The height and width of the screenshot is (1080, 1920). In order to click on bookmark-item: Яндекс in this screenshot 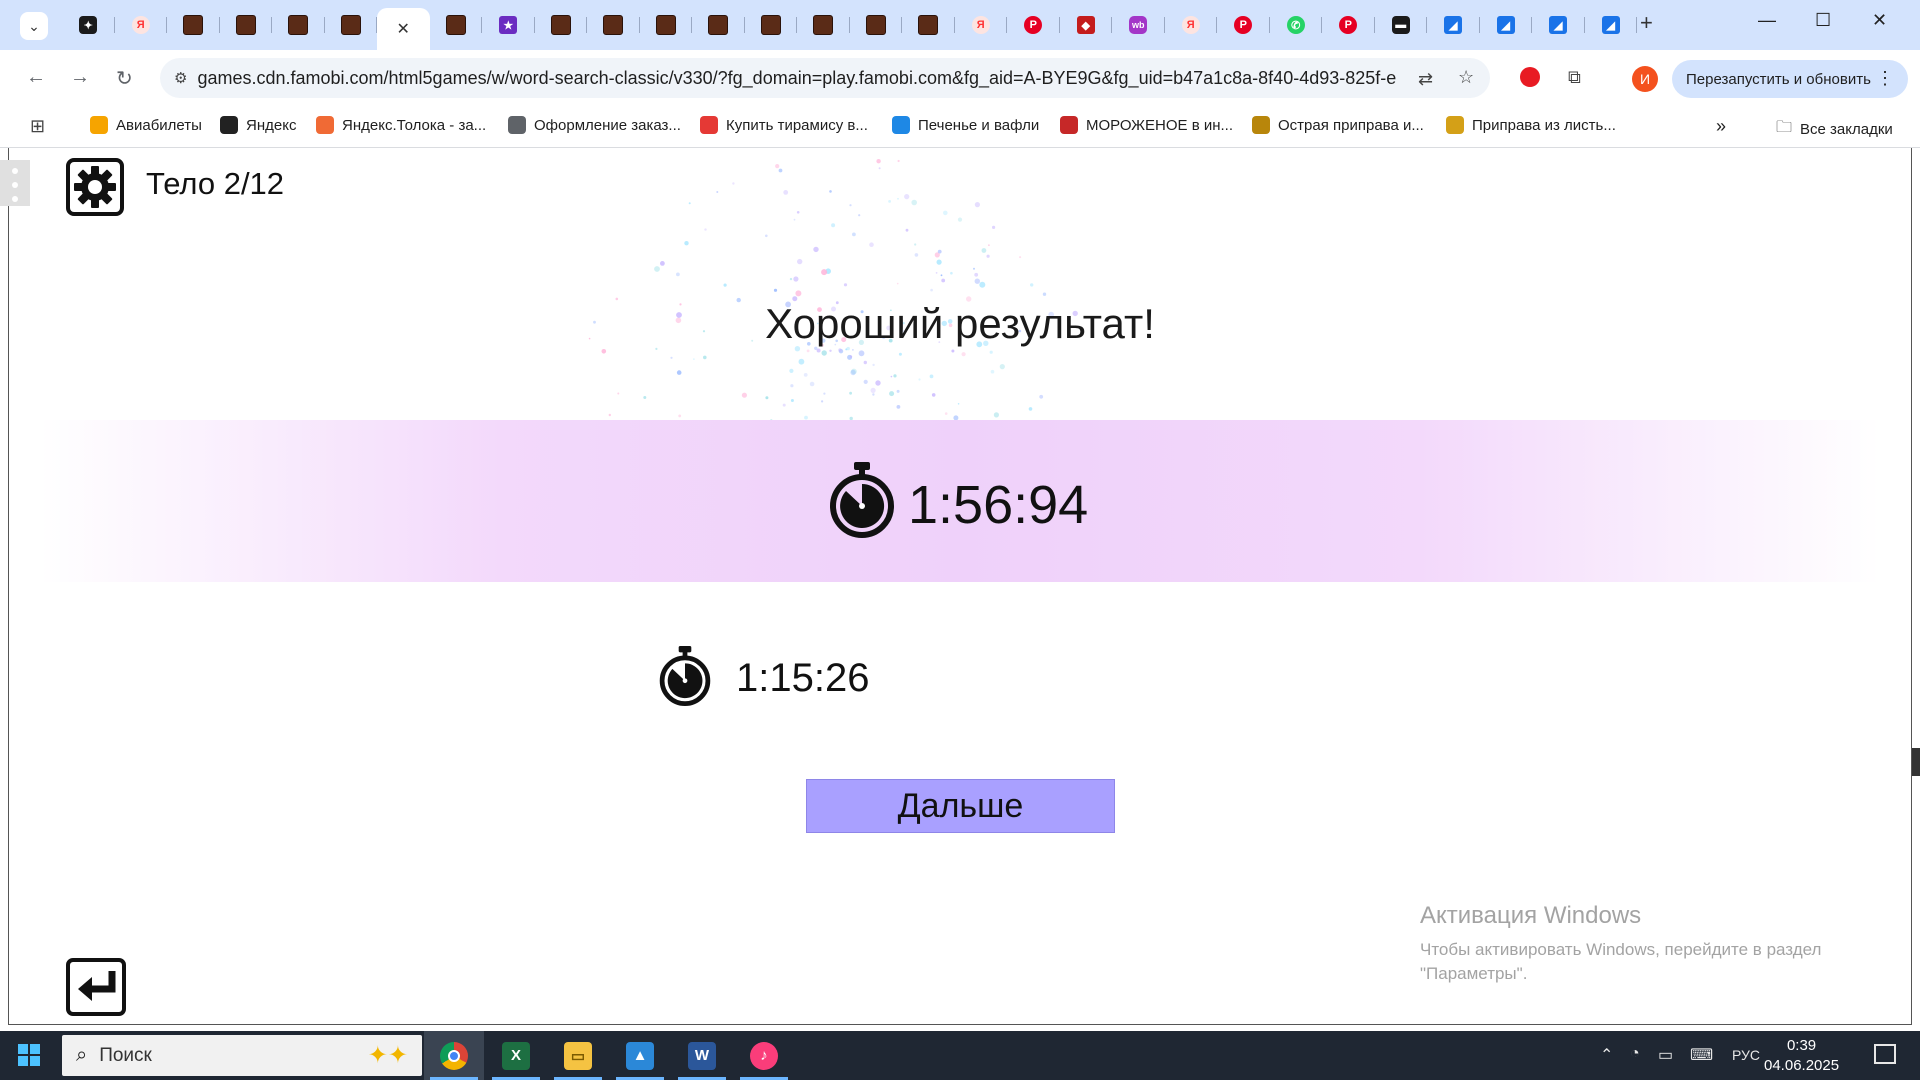, I will do `click(258, 125)`.